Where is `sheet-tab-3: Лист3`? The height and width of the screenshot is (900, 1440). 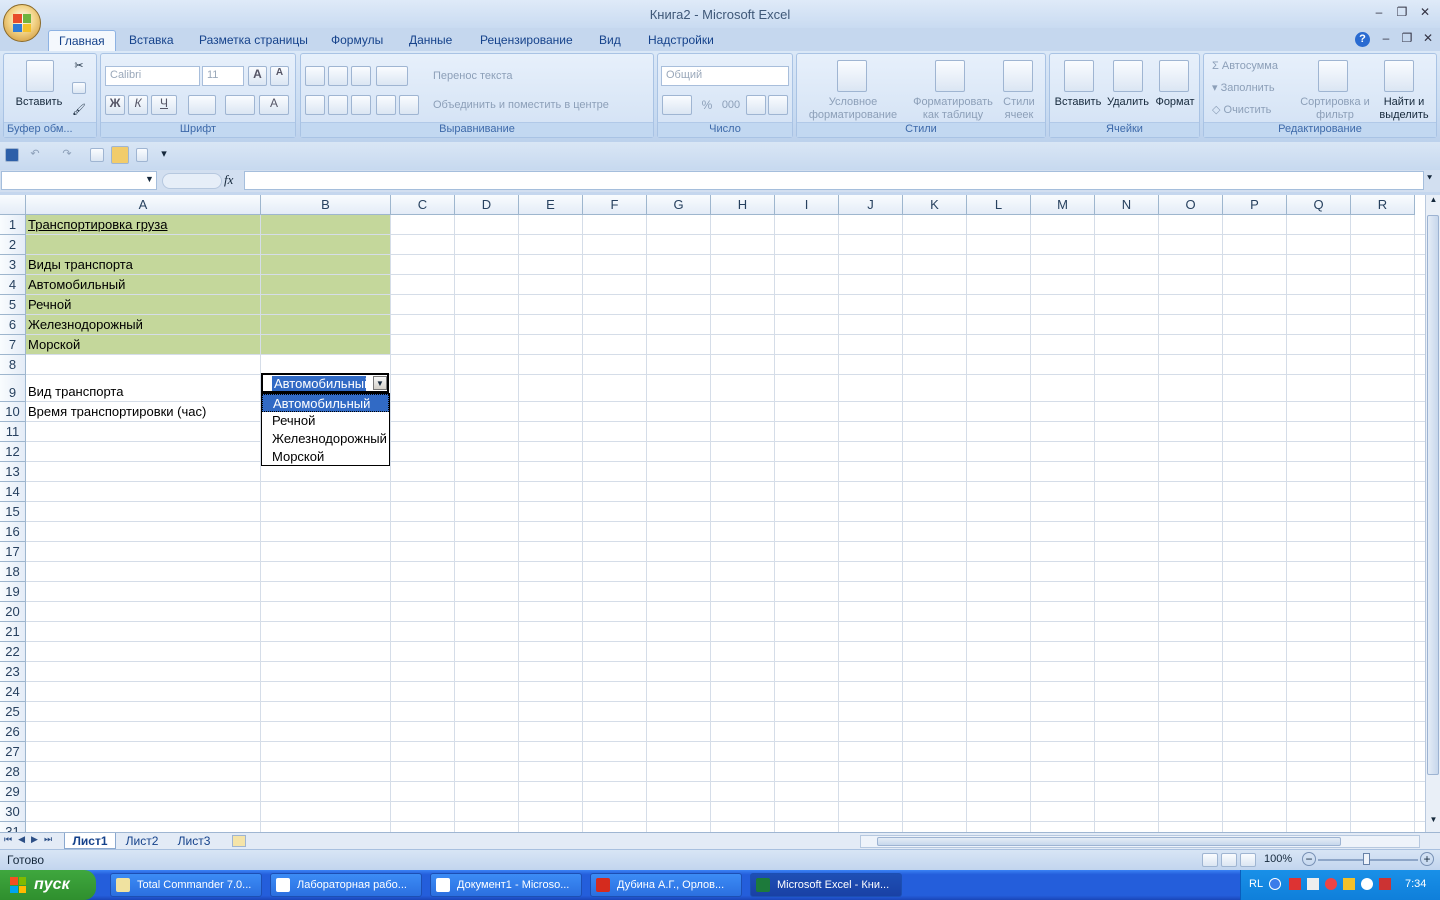
sheet-tab-3: Лист3 is located at coordinates (194, 841).